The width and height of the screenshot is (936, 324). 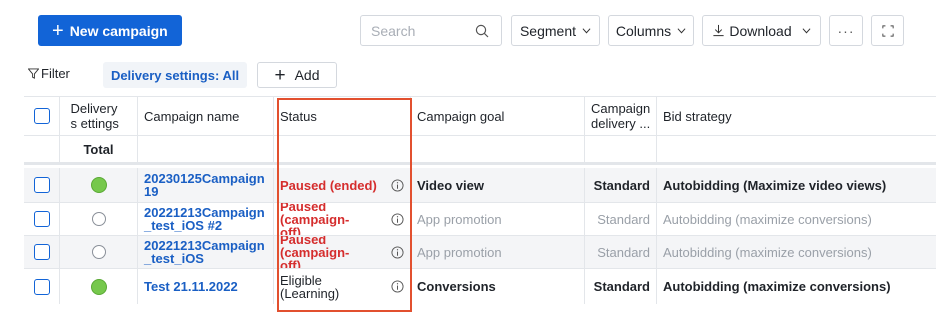 I want to click on header-campaign-name: Campaign name, so click(x=206, y=116).